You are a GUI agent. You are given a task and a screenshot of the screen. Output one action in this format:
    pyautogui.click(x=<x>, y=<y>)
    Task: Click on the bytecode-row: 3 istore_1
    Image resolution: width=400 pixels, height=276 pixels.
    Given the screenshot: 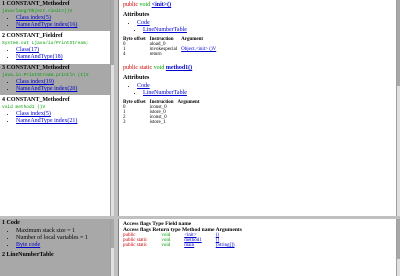 What is the action you would take?
    pyautogui.click(x=163, y=122)
    